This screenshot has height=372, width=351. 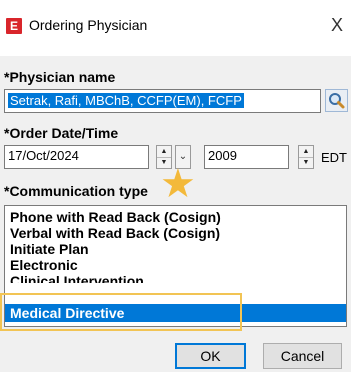 I want to click on list-item: Initiate Plan, so click(x=175, y=249).